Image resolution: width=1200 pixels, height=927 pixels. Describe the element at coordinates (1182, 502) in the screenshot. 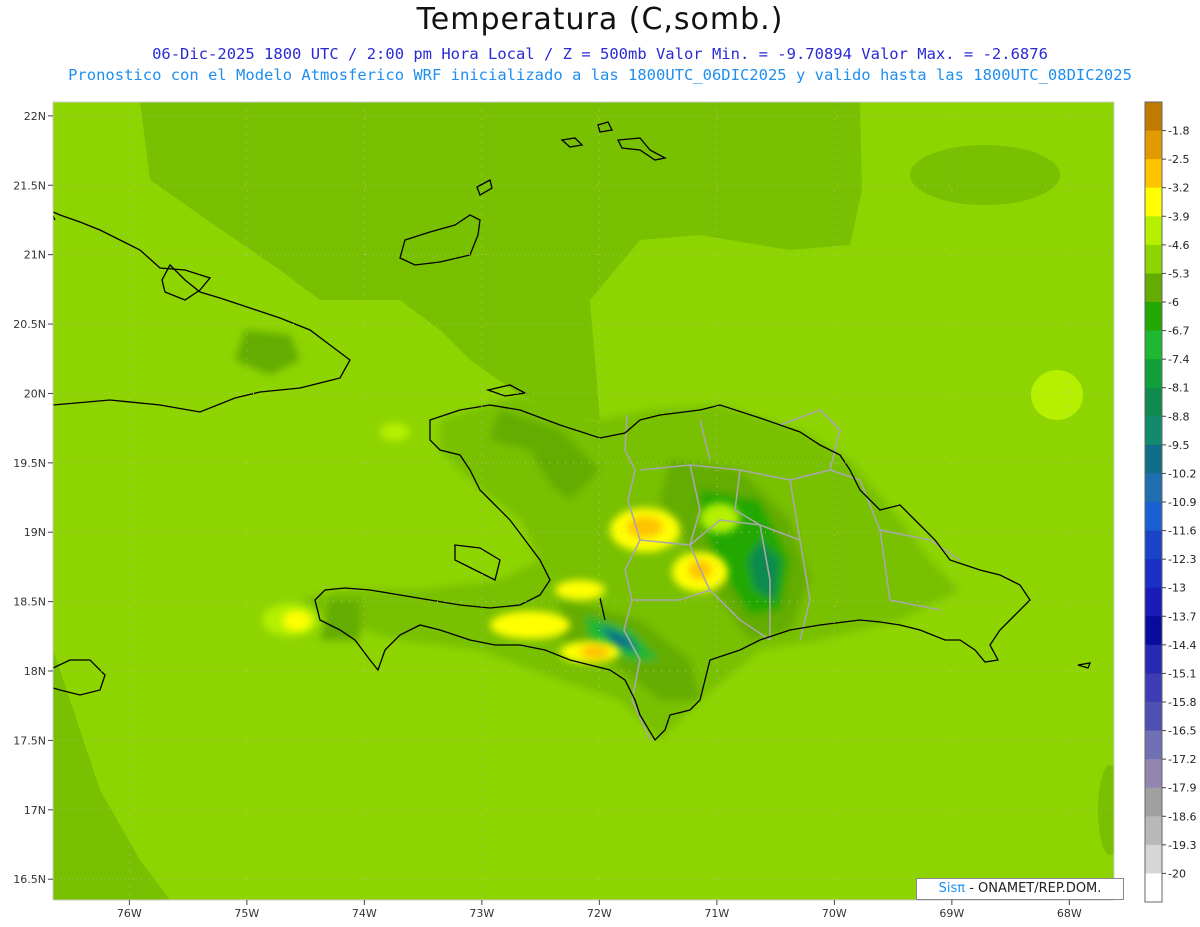

I see `colorbar-label: -10.9` at that location.